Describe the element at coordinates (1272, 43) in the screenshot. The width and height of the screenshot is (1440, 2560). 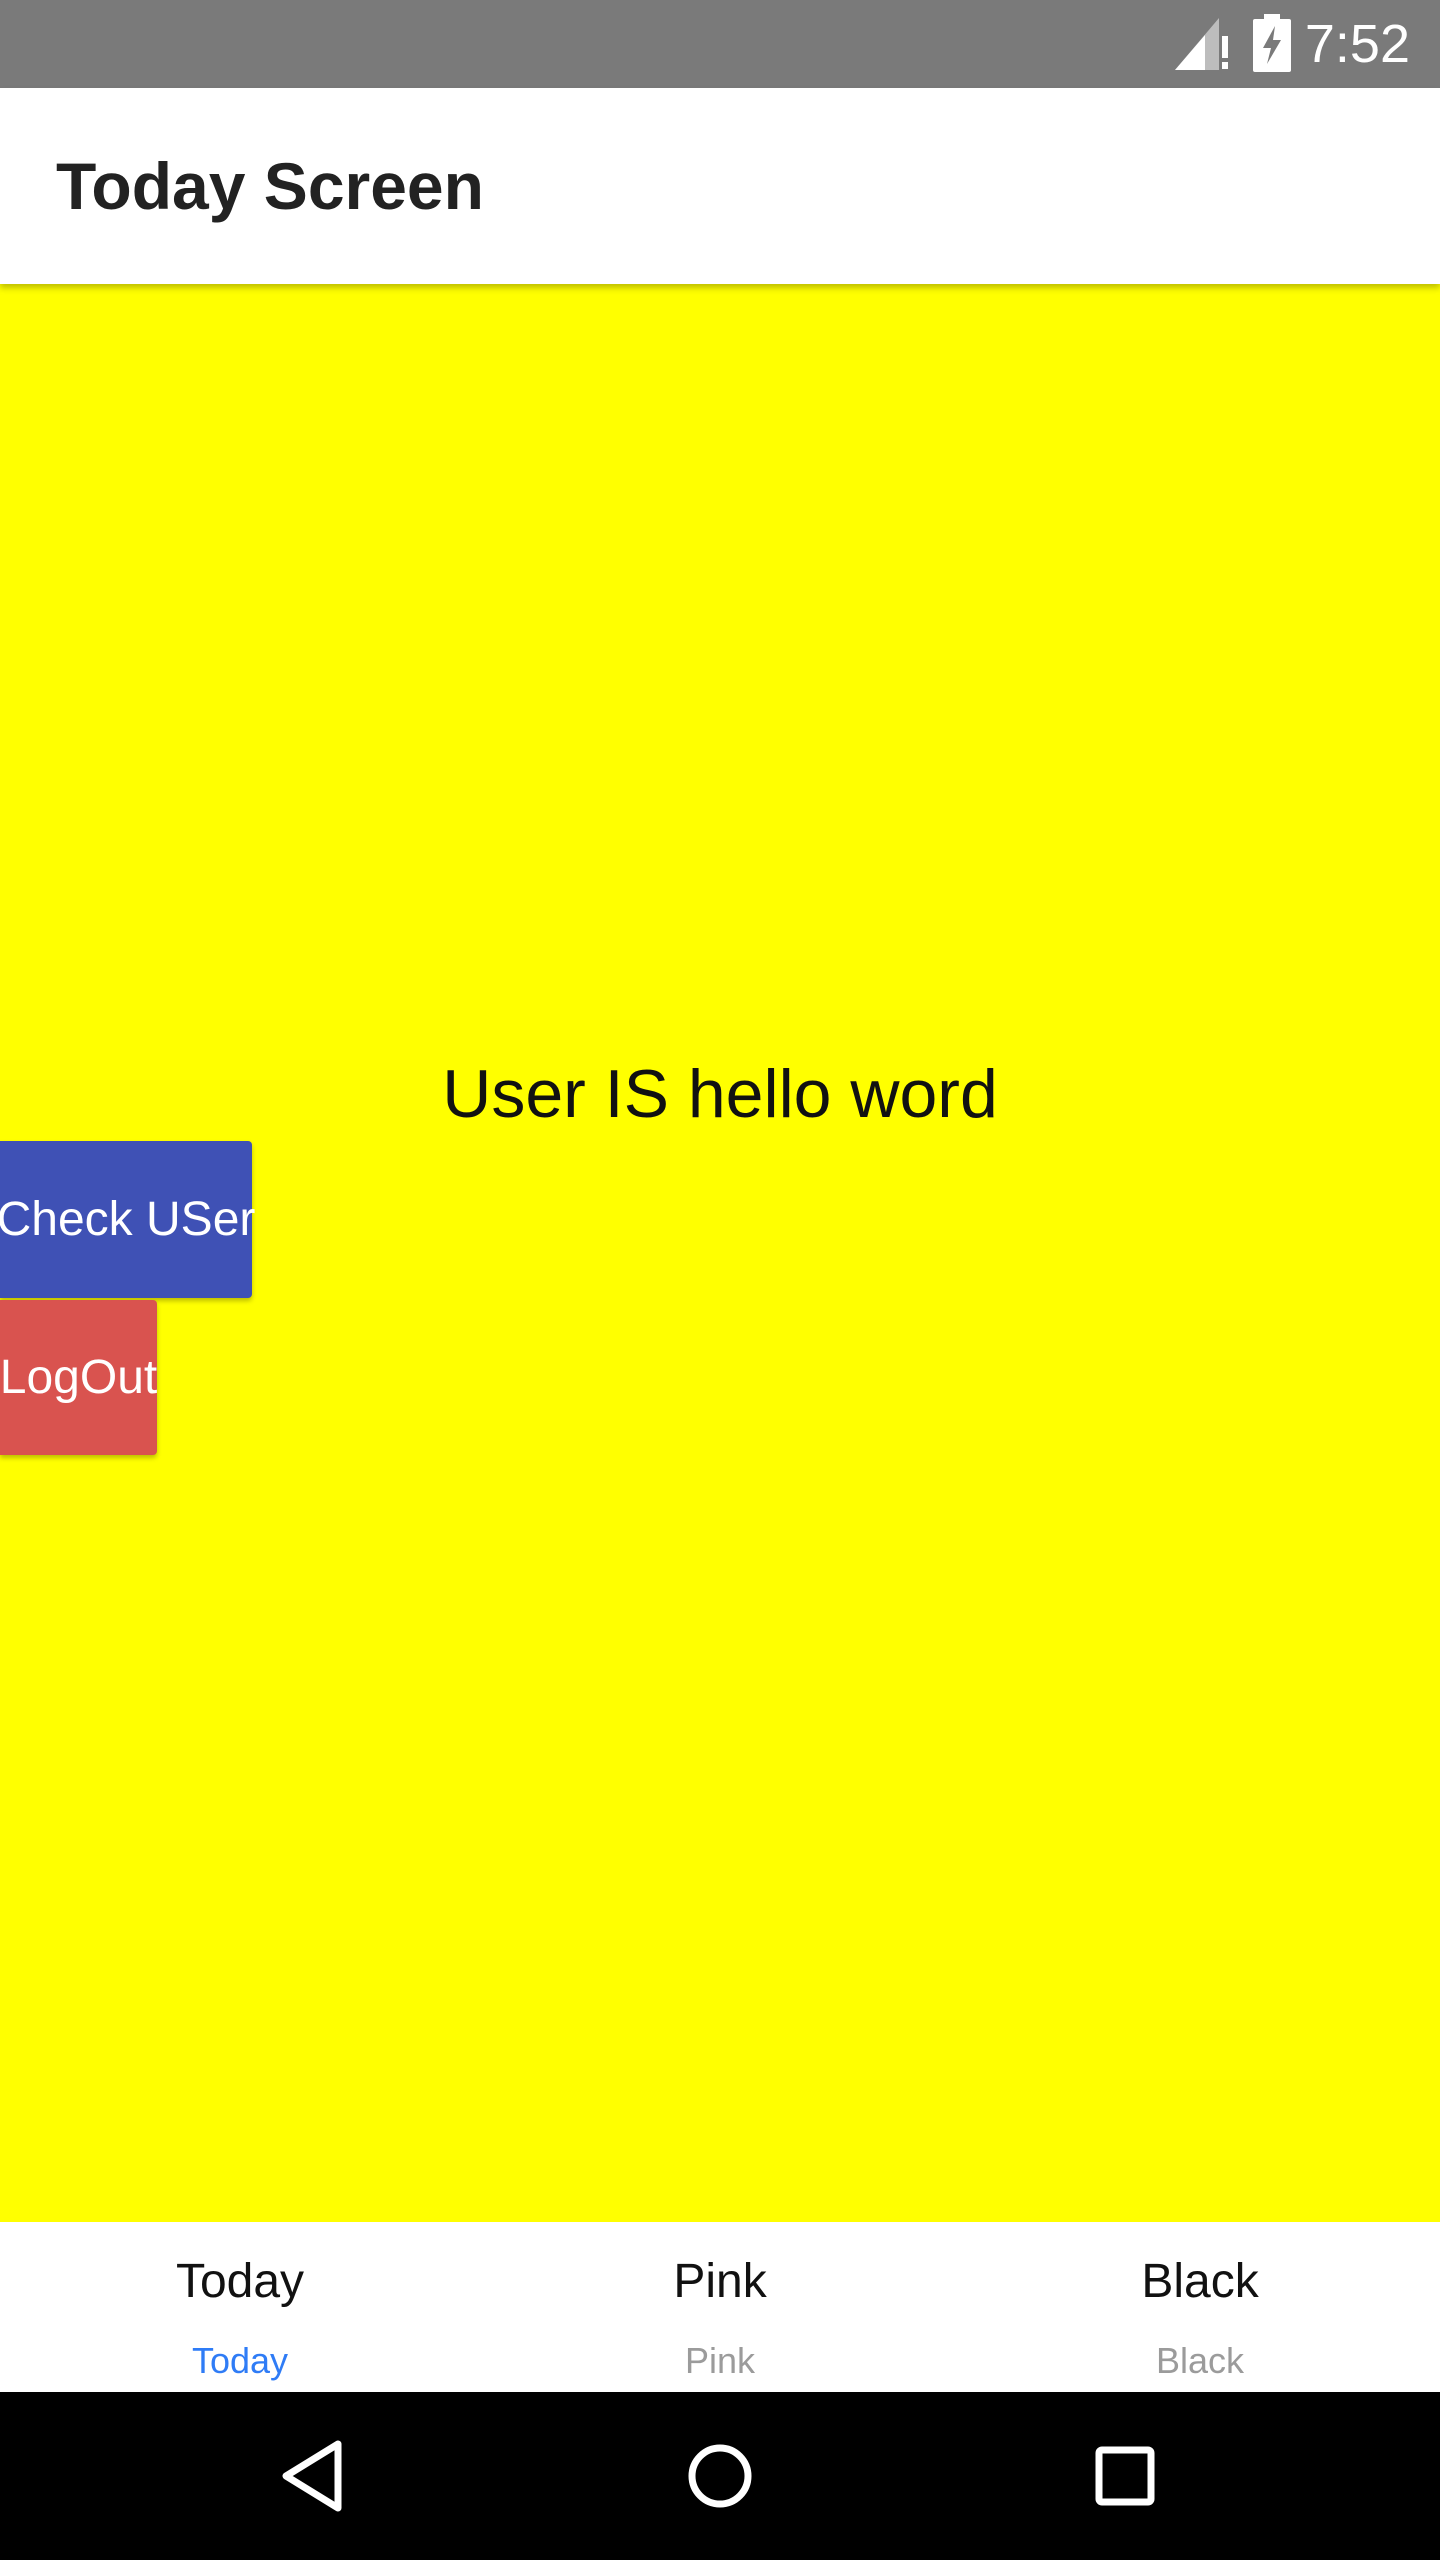
I see `battery-charging-icon` at that location.